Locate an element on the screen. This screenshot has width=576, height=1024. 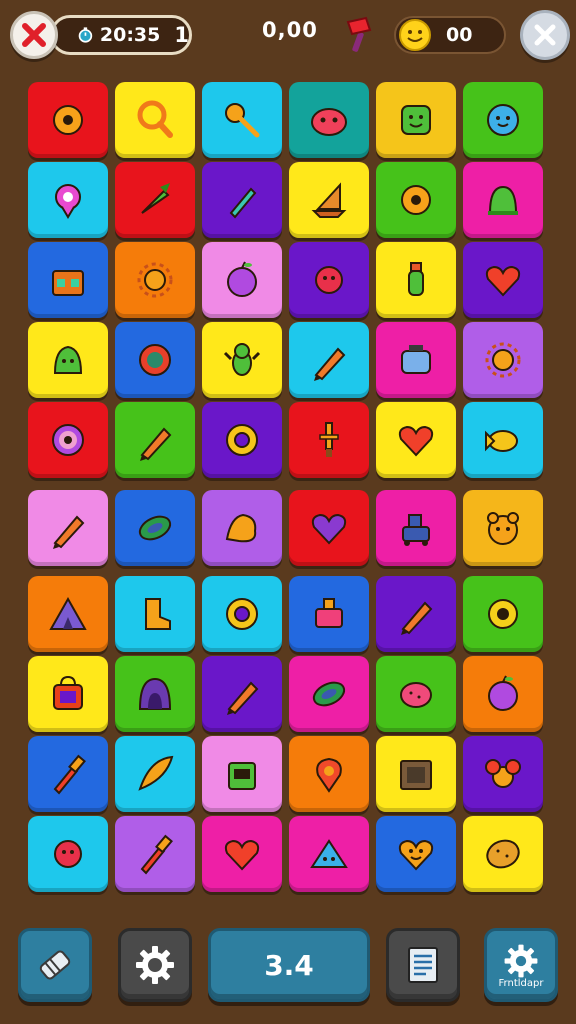
tube-icon is located at coordinates (329, 613).